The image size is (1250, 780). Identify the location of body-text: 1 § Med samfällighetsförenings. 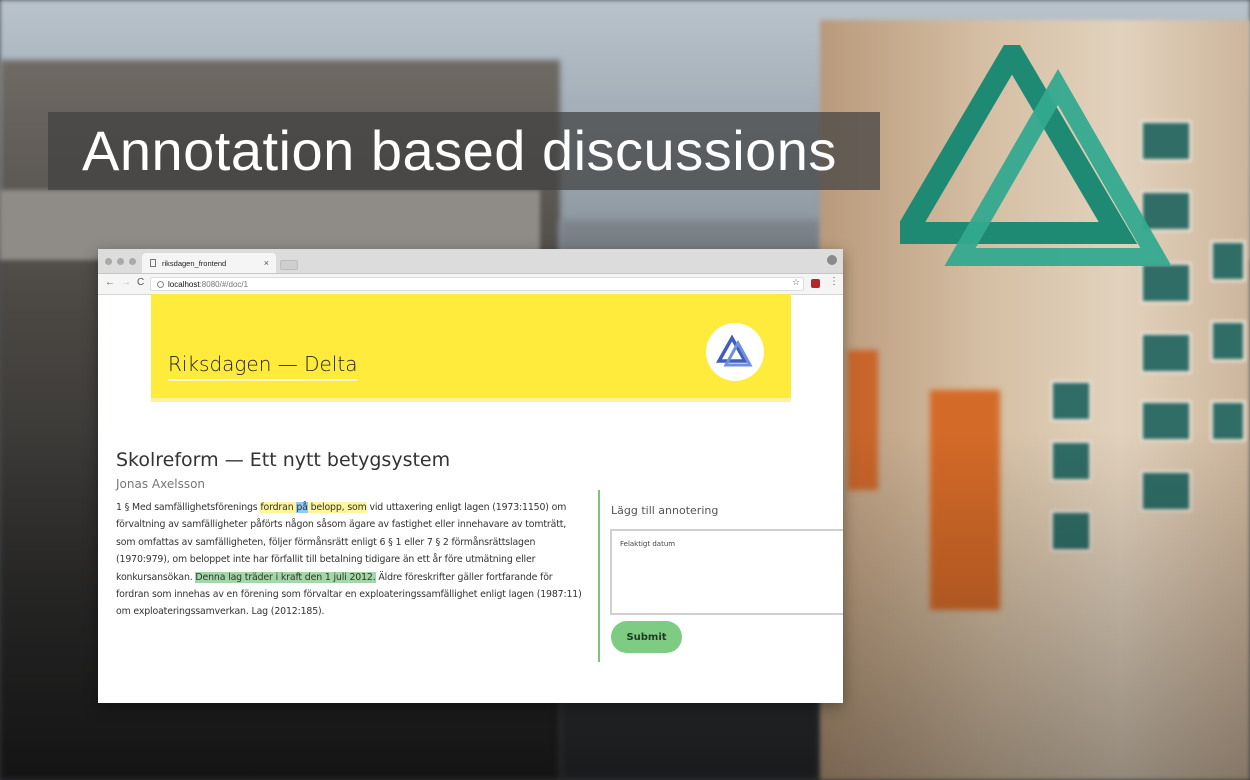
(188, 507).